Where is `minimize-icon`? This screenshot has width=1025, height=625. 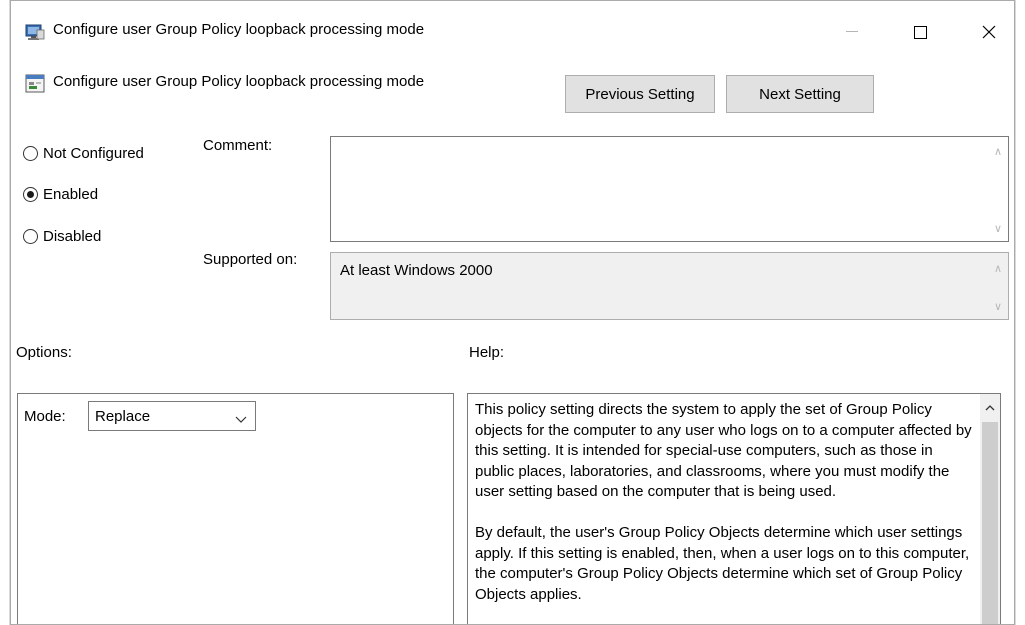 minimize-icon is located at coordinates (852, 31).